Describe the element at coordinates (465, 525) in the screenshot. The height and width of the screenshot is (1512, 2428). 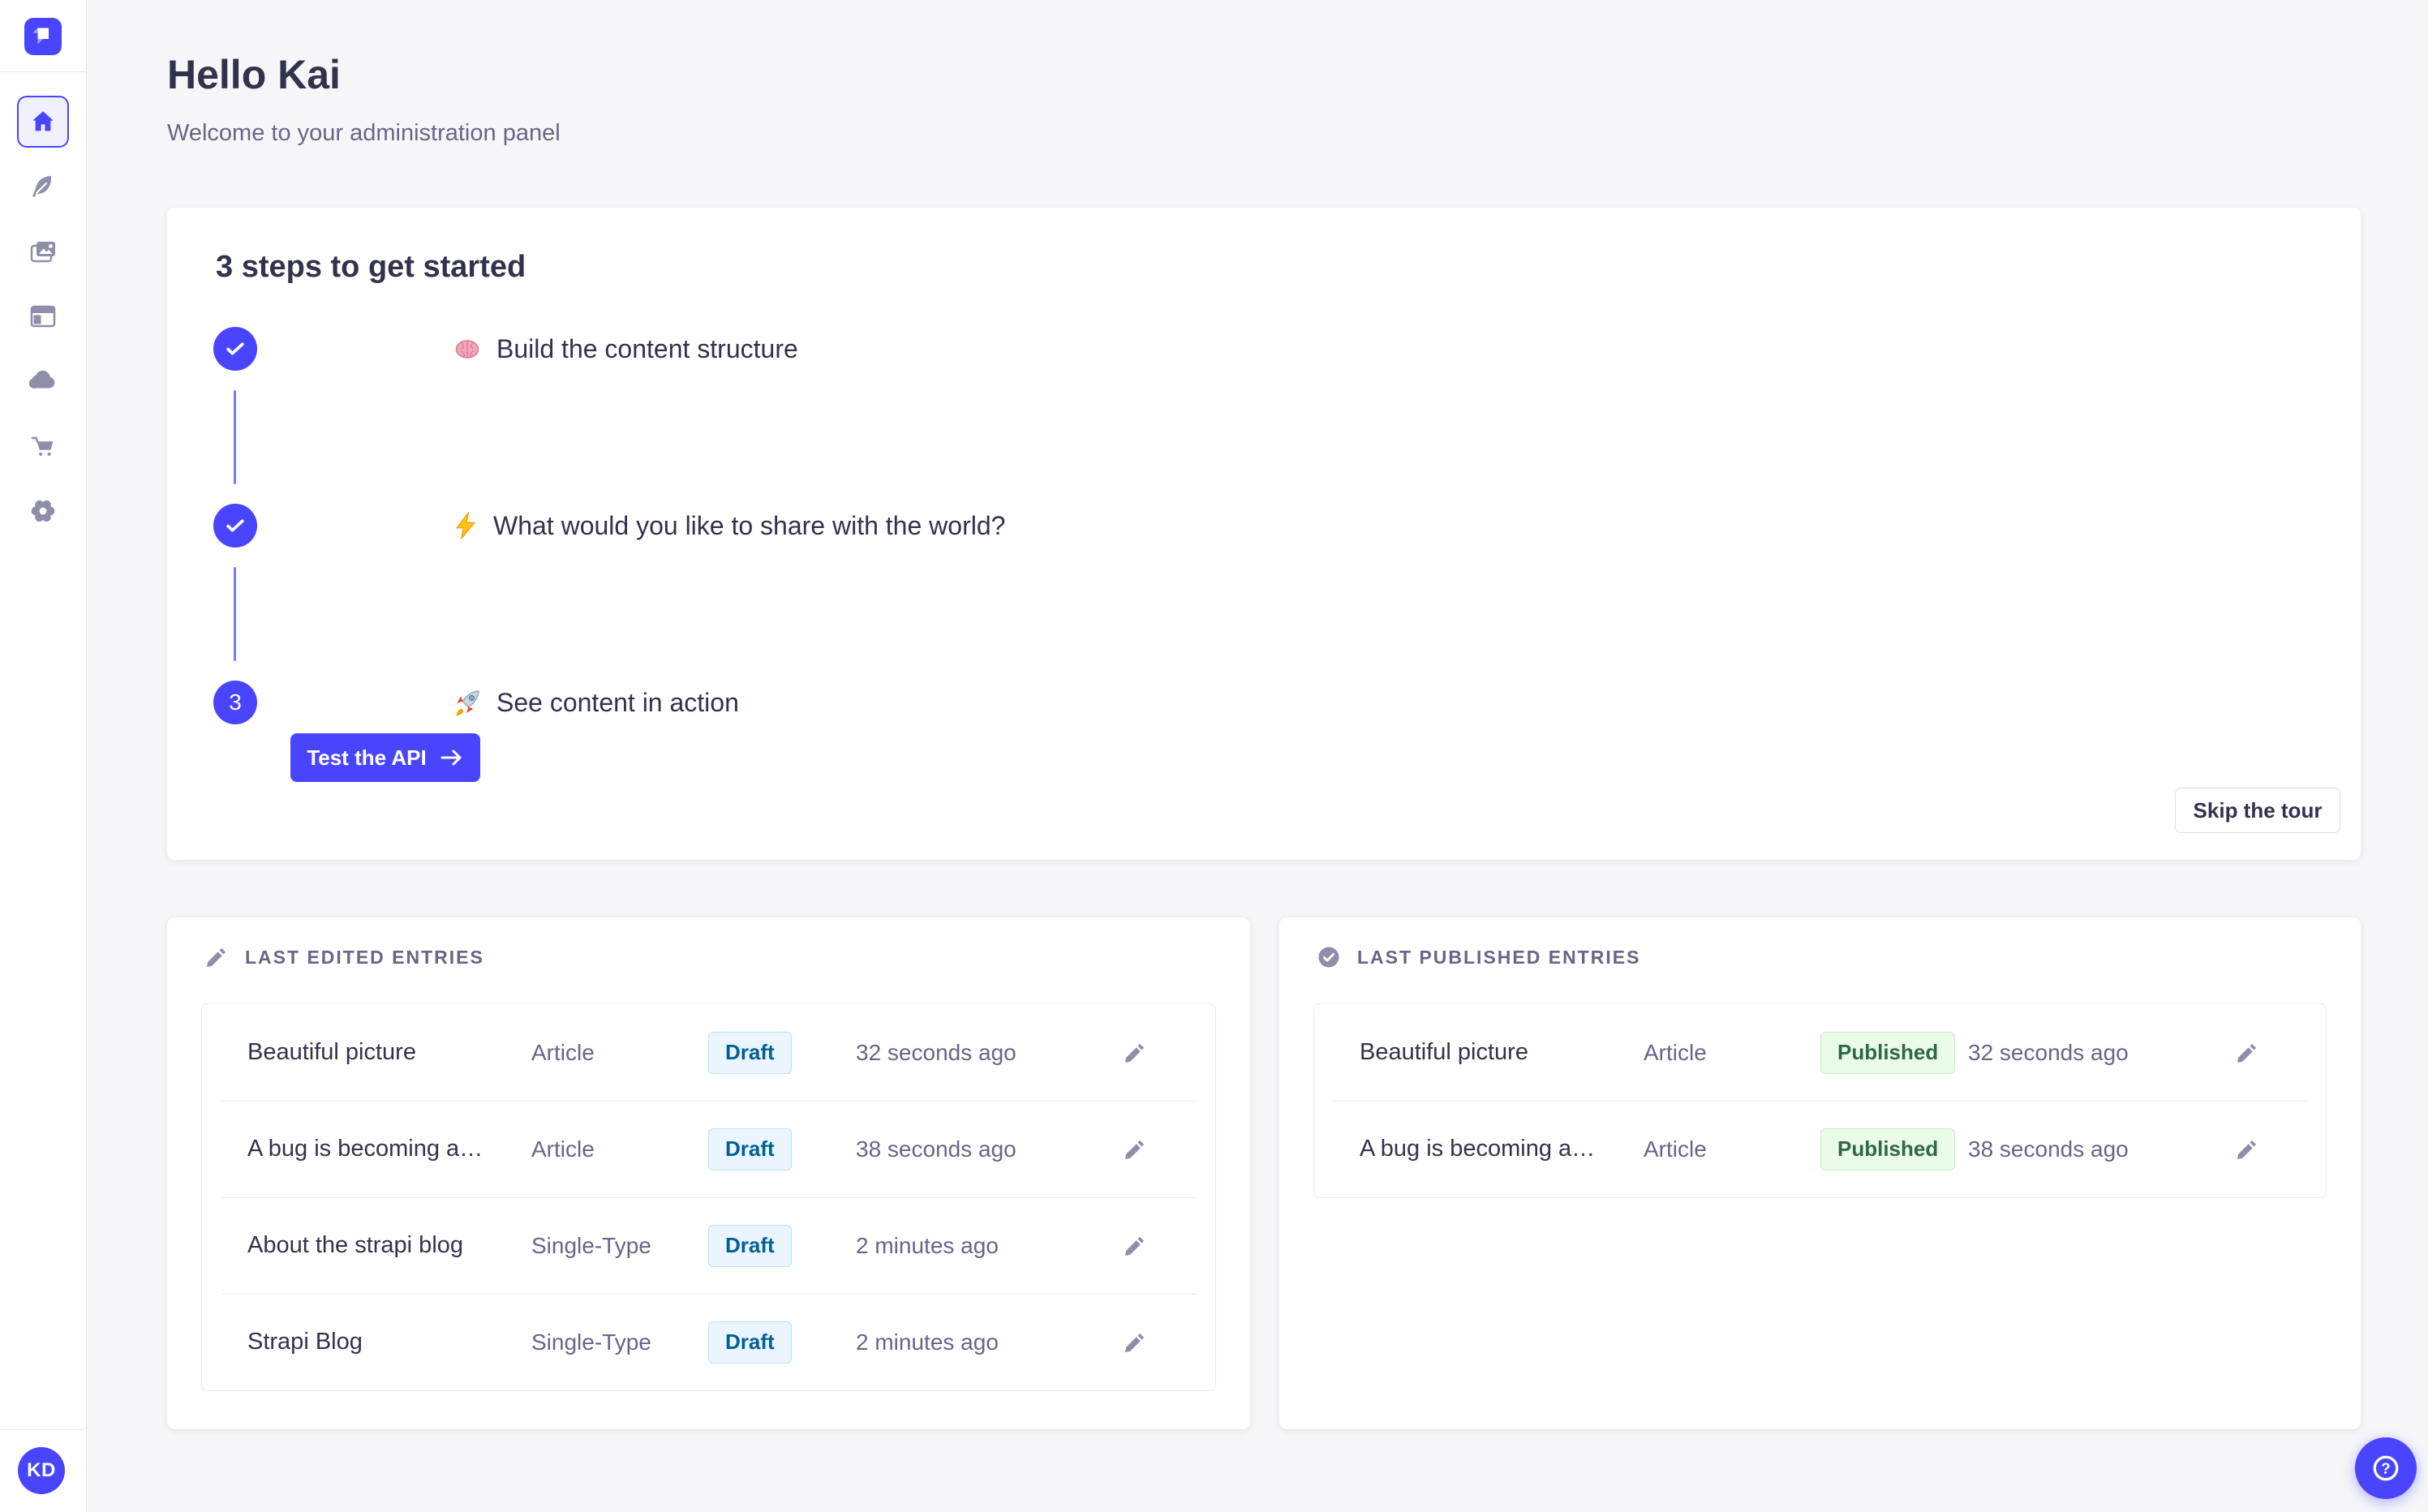
I see `zap-emoji-icon` at that location.